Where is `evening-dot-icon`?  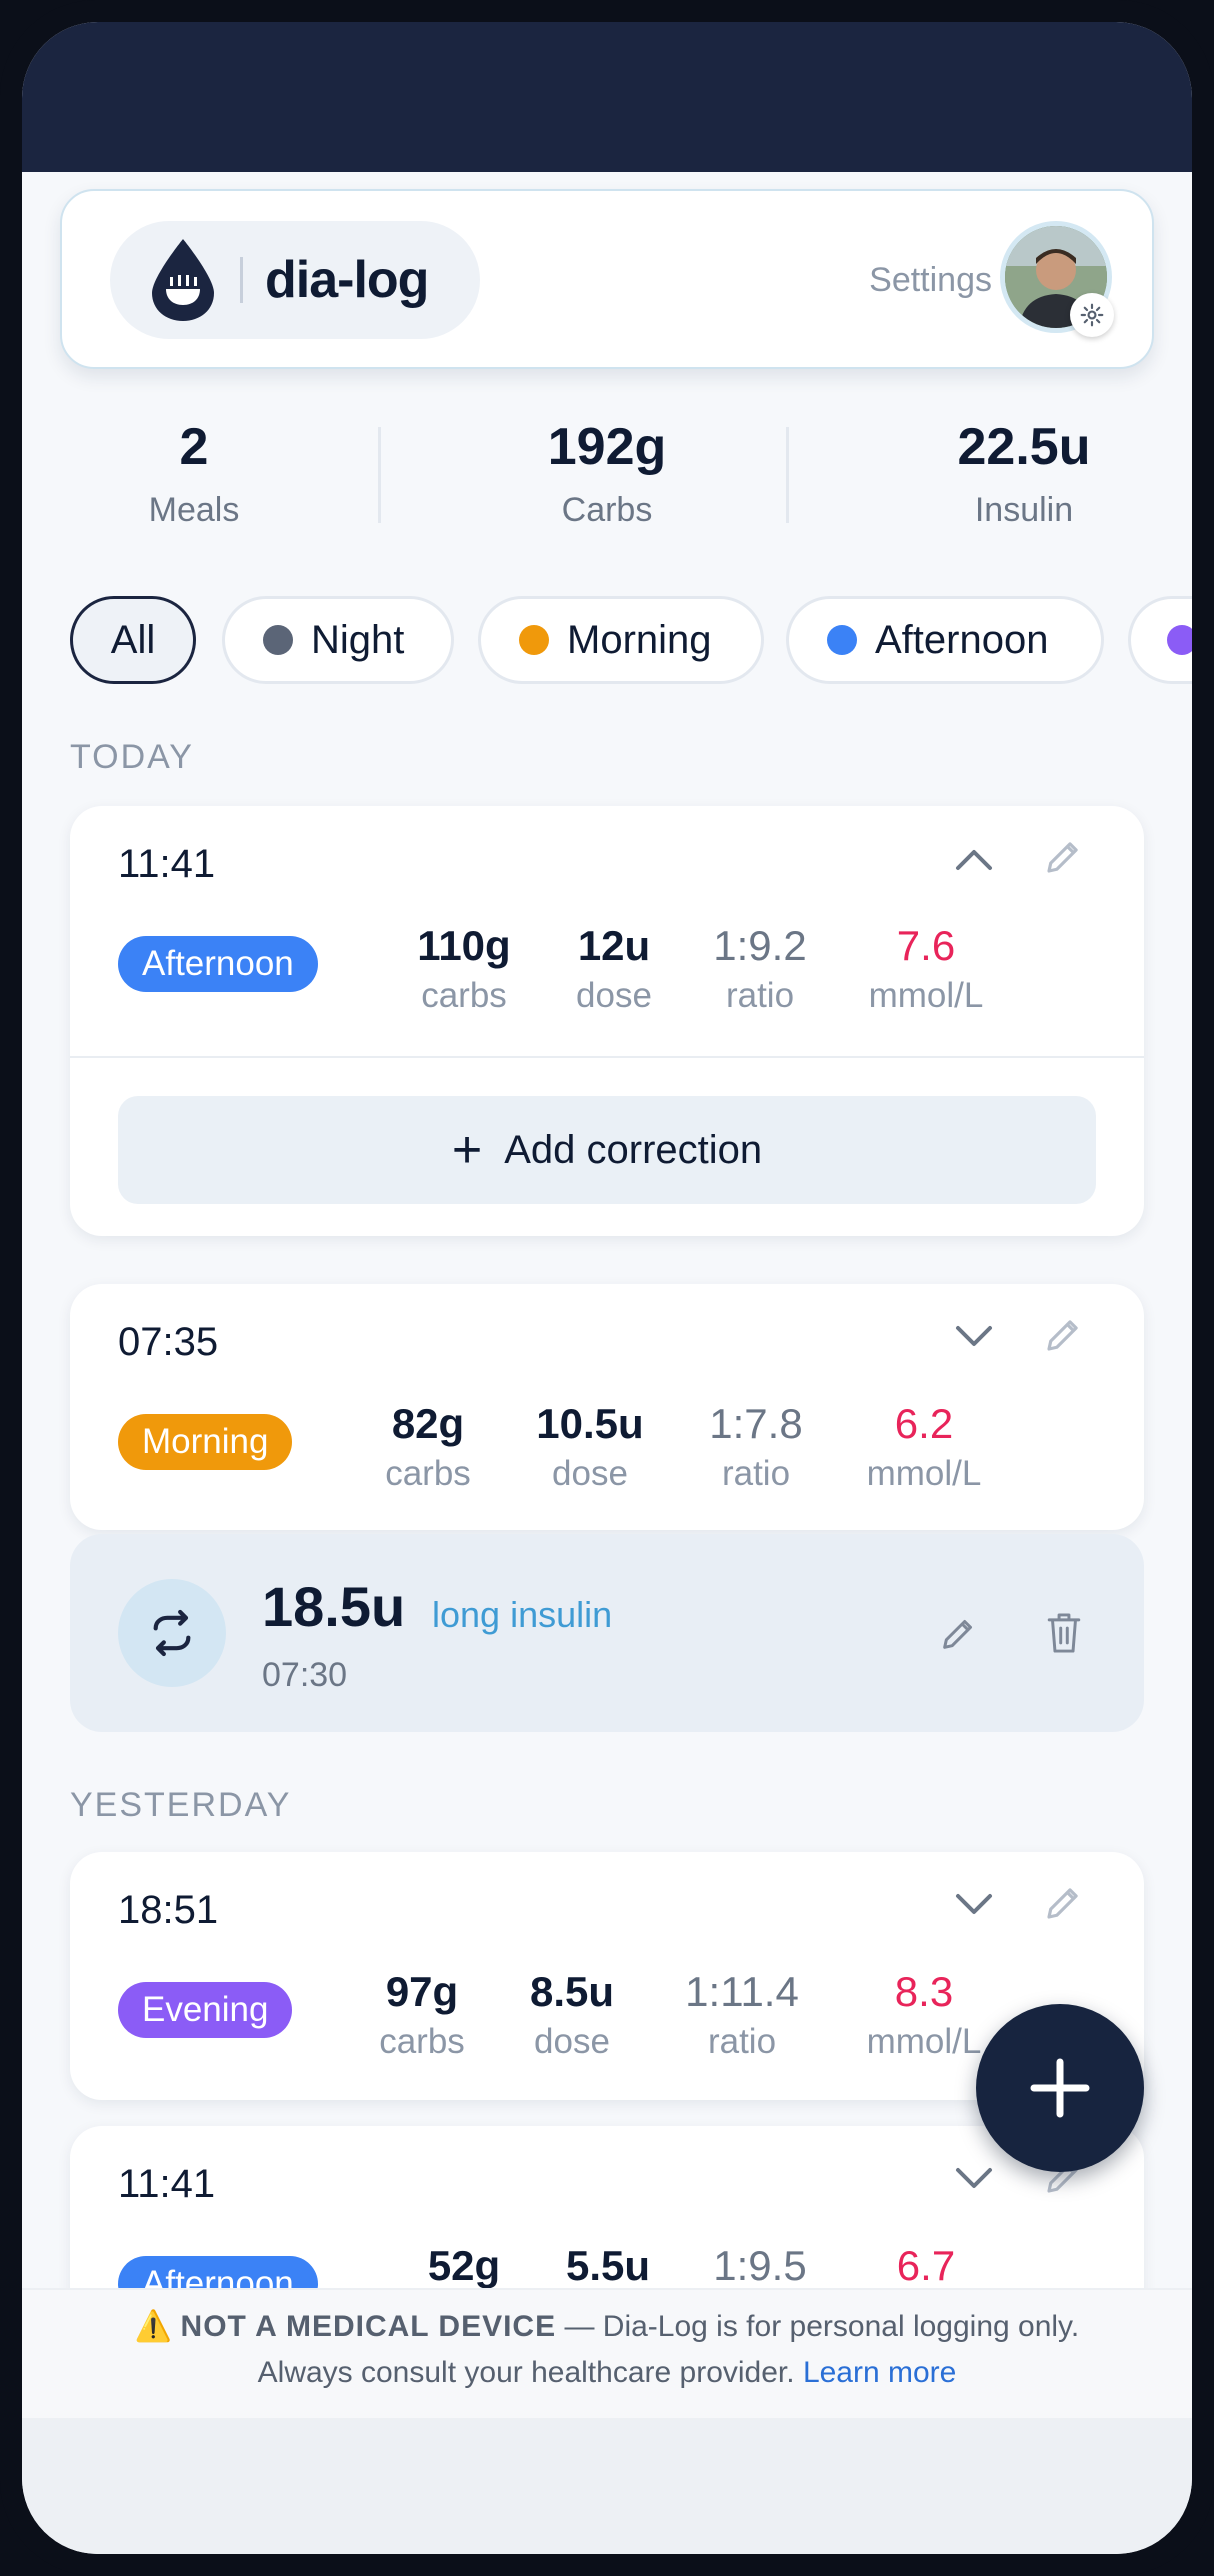
evening-dot-icon is located at coordinates (1179, 640).